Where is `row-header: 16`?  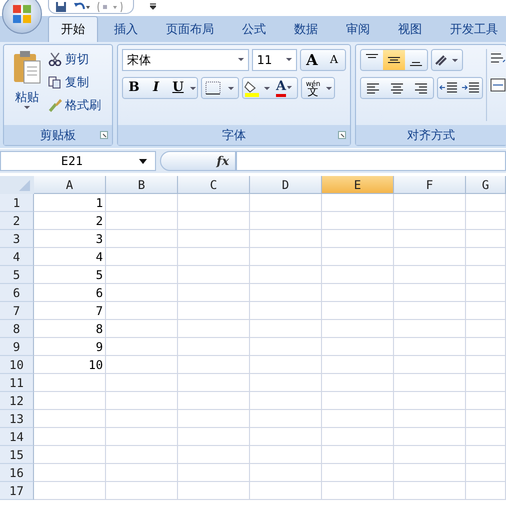
row-header: 16 is located at coordinates (17, 473).